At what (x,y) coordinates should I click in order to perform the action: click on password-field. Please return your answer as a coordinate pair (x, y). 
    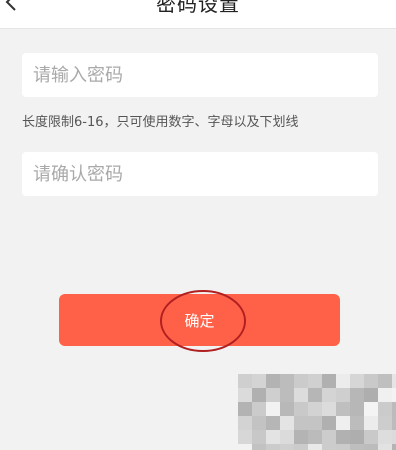
    Looking at the image, I should click on (200, 75).